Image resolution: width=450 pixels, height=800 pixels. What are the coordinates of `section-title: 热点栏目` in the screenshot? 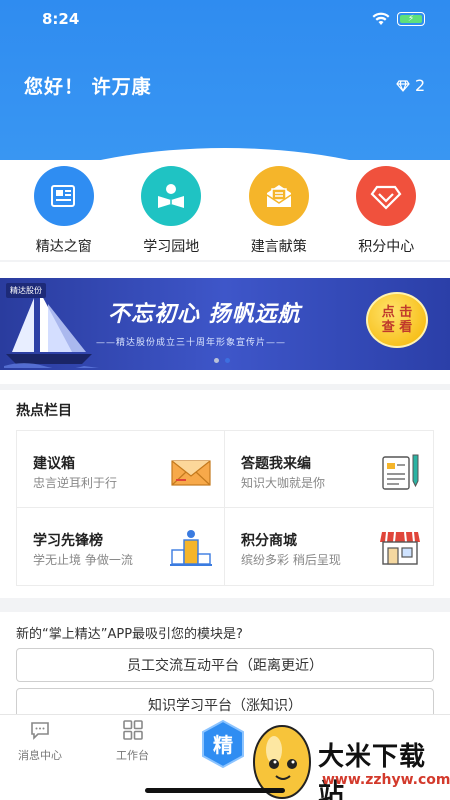 It's located at (44, 411).